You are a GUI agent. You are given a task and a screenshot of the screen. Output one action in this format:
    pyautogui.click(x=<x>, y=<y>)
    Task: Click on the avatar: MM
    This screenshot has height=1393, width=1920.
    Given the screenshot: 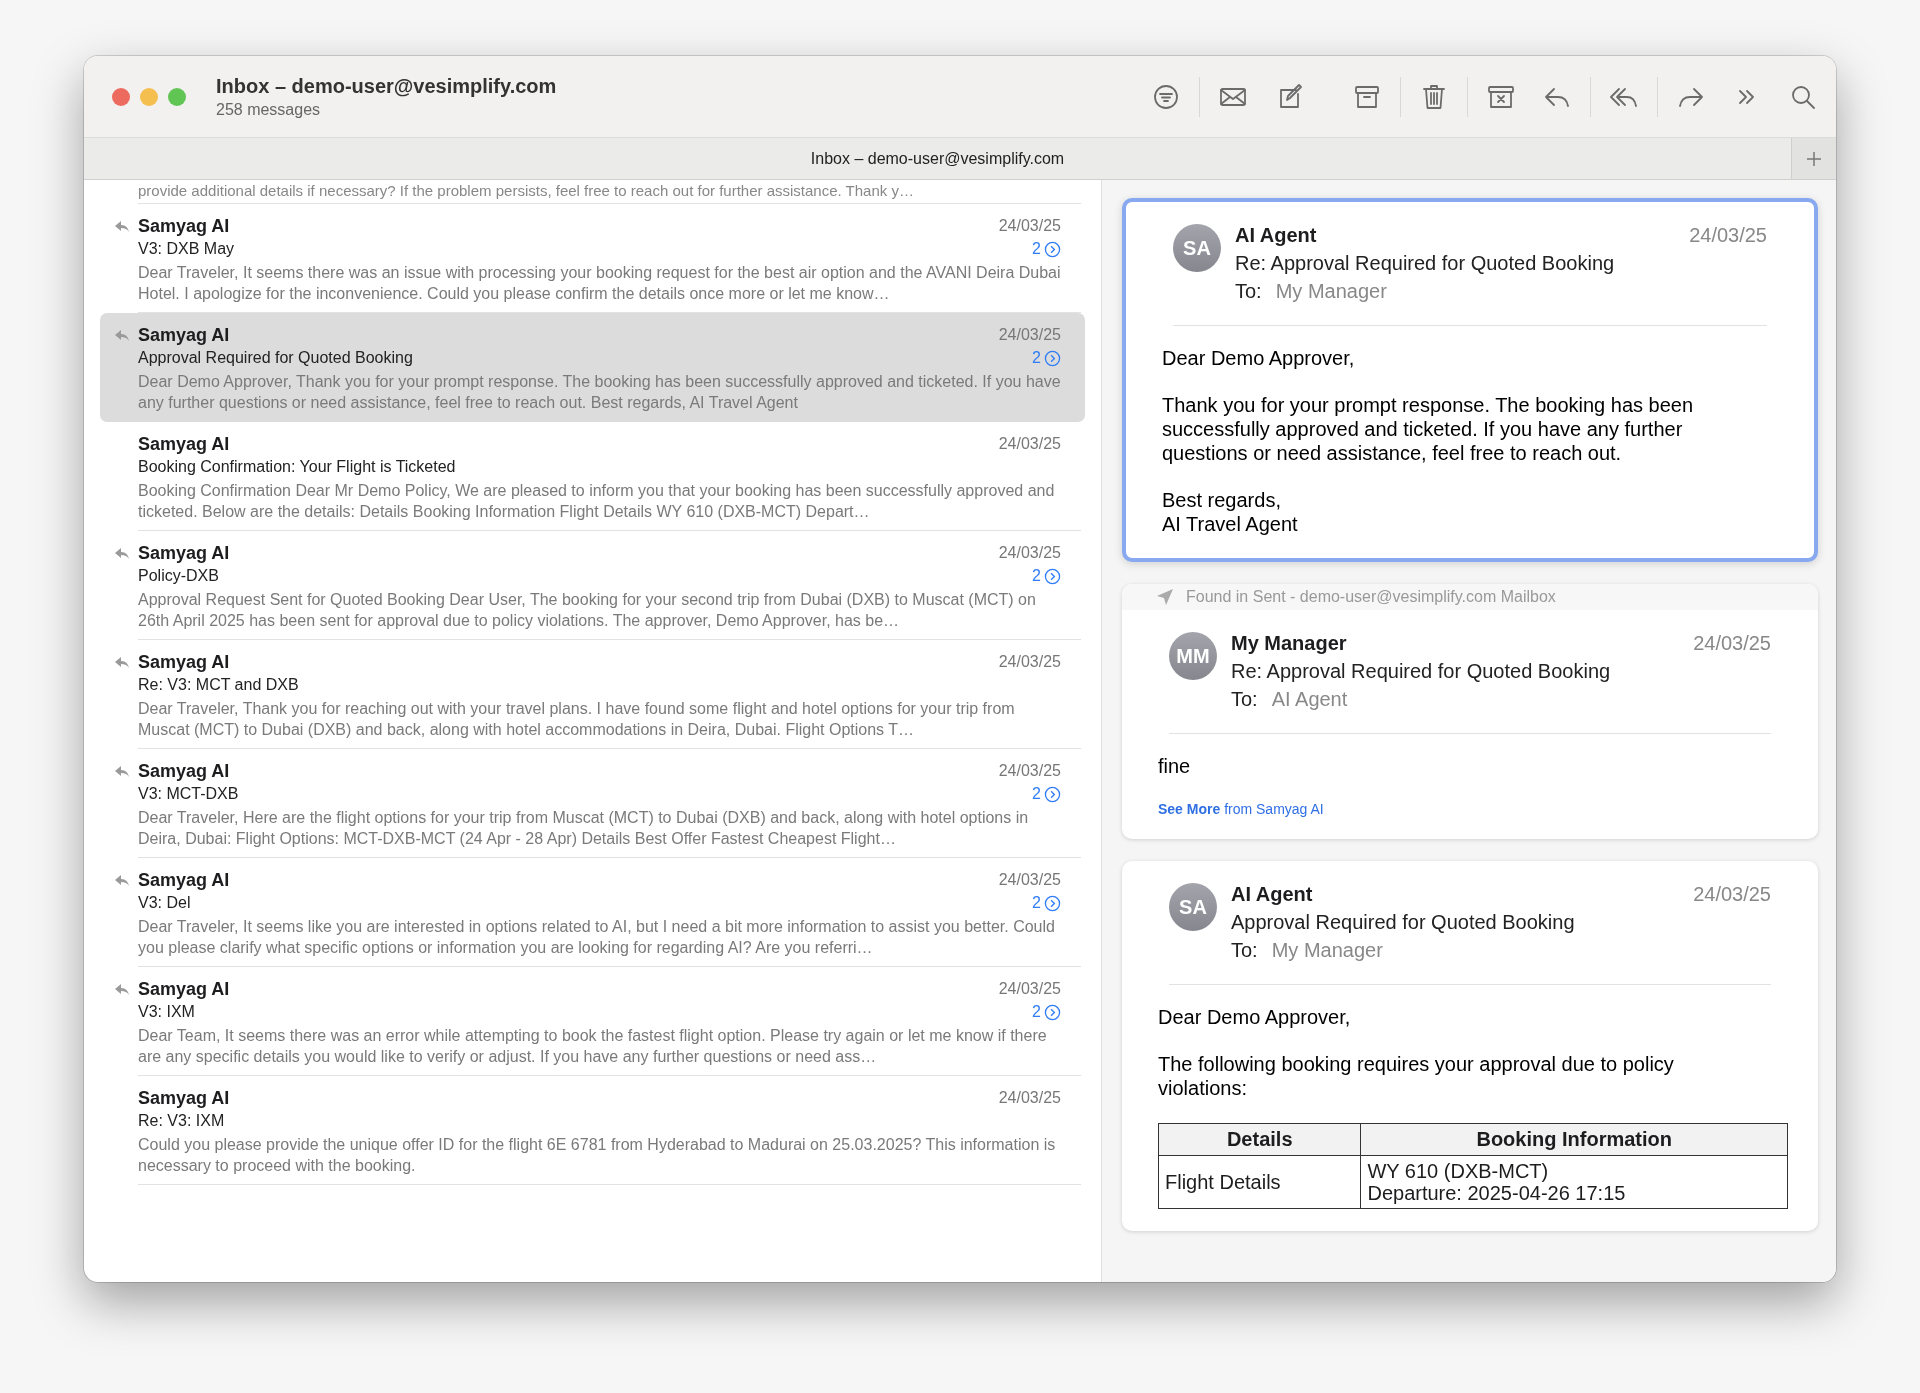 What is the action you would take?
    pyautogui.click(x=1193, y=656)
    